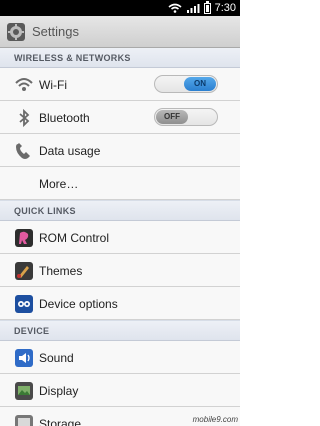 The width and height of the screenshot is (320, 426). Describe the element at coordinates (78, 304) in the screenshot. I see `settings-item-label: Device options` at that location.